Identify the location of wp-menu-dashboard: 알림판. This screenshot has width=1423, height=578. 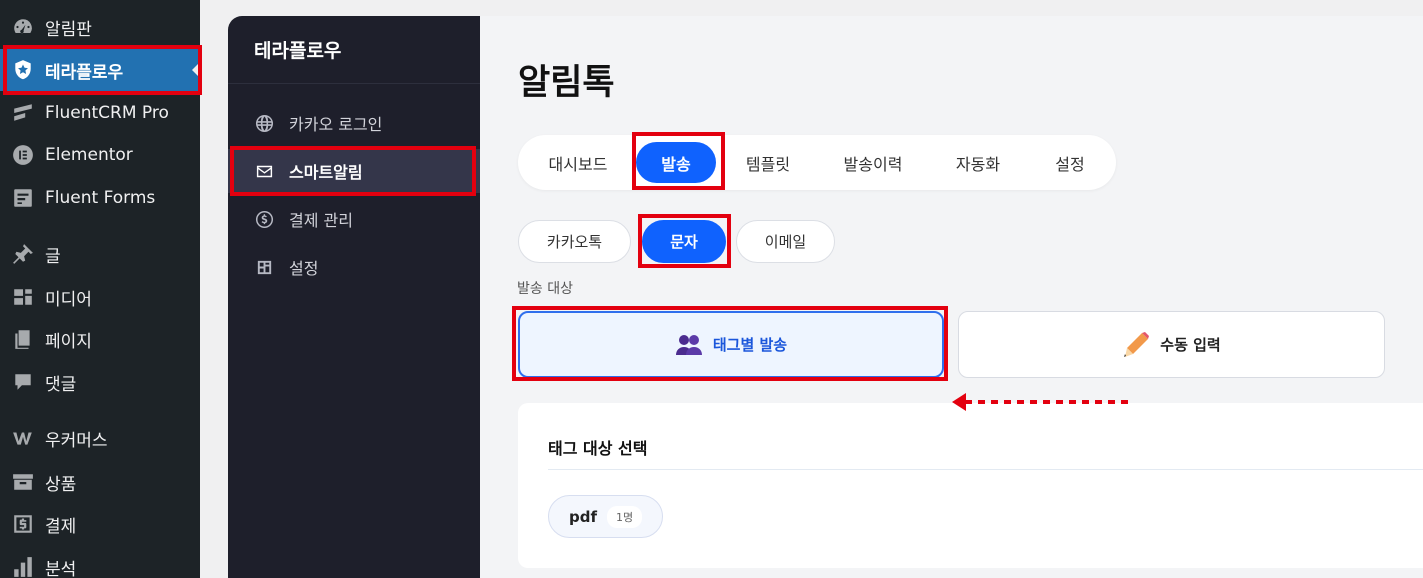
(100, 27).